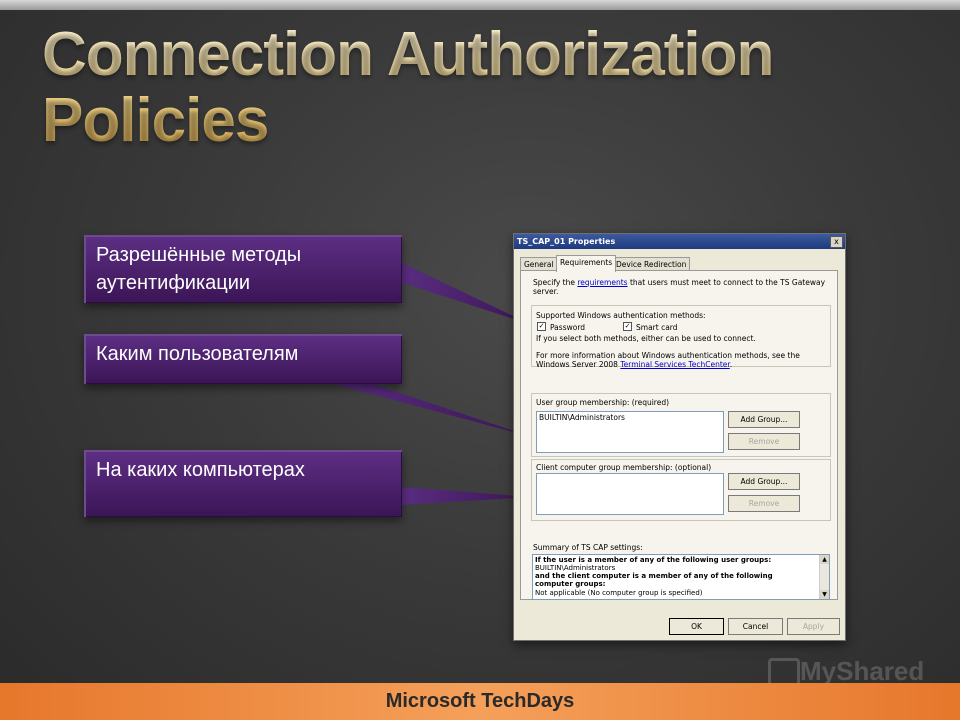 Image resolution: width=960 pixels, height=720 pixels. Describe the element at coordinates (539, 264) in the screenshot. I see `tab-general: General` at that location.